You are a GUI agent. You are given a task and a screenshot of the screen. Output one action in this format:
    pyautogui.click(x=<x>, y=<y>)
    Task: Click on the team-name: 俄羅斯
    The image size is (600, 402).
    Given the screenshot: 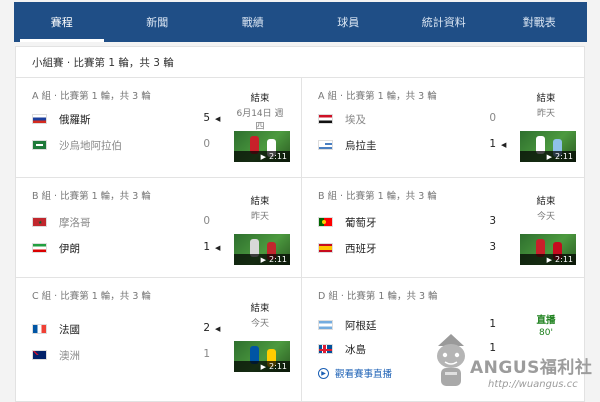 What is the action you would take?
    pyautogui.click(x=75, y=119)
    